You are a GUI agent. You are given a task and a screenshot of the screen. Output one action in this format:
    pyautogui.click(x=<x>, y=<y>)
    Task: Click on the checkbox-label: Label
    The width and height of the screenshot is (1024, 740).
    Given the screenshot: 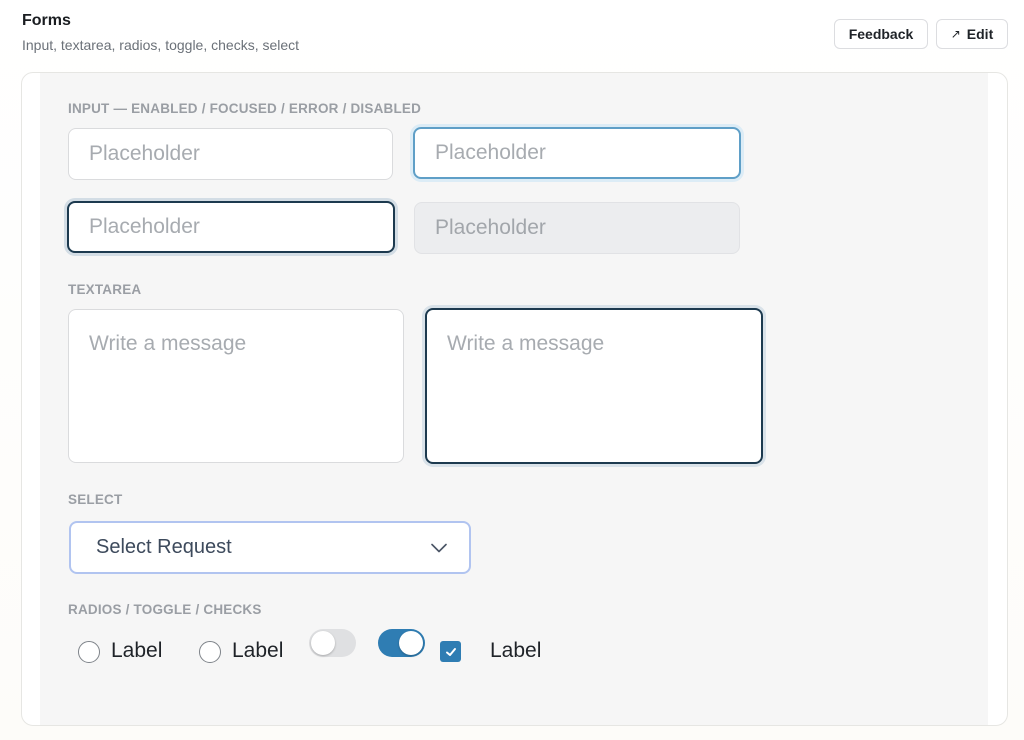 What is the action you would take?
    pyautogui.click(x=516, y=650)
    